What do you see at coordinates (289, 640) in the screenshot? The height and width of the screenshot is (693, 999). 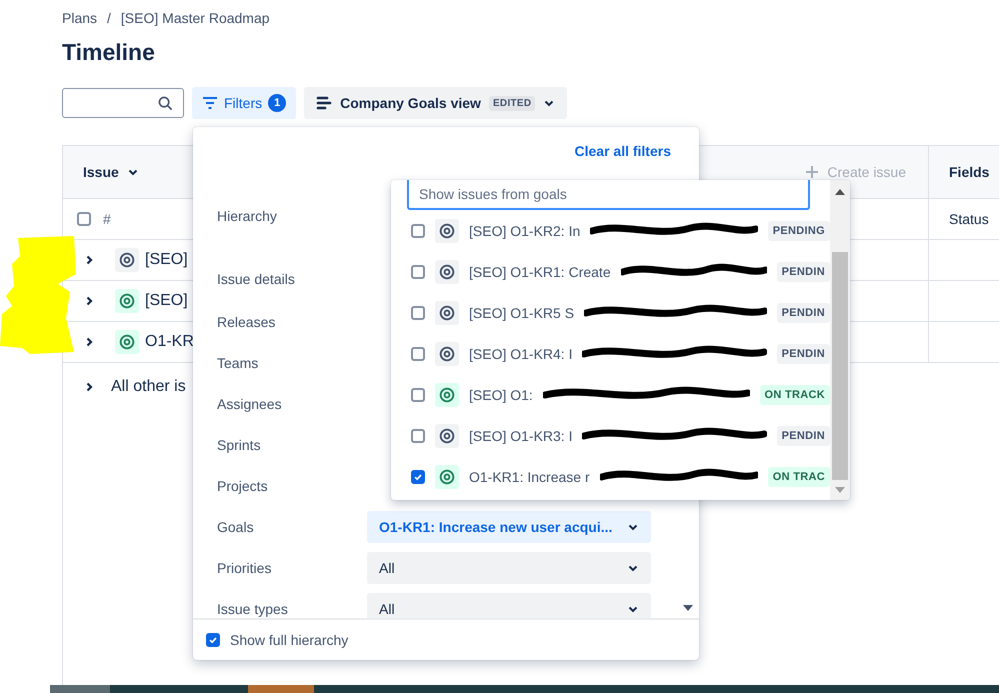 I see `checkbox-label: Show full hierarchy` at bounding box center [289, 640].